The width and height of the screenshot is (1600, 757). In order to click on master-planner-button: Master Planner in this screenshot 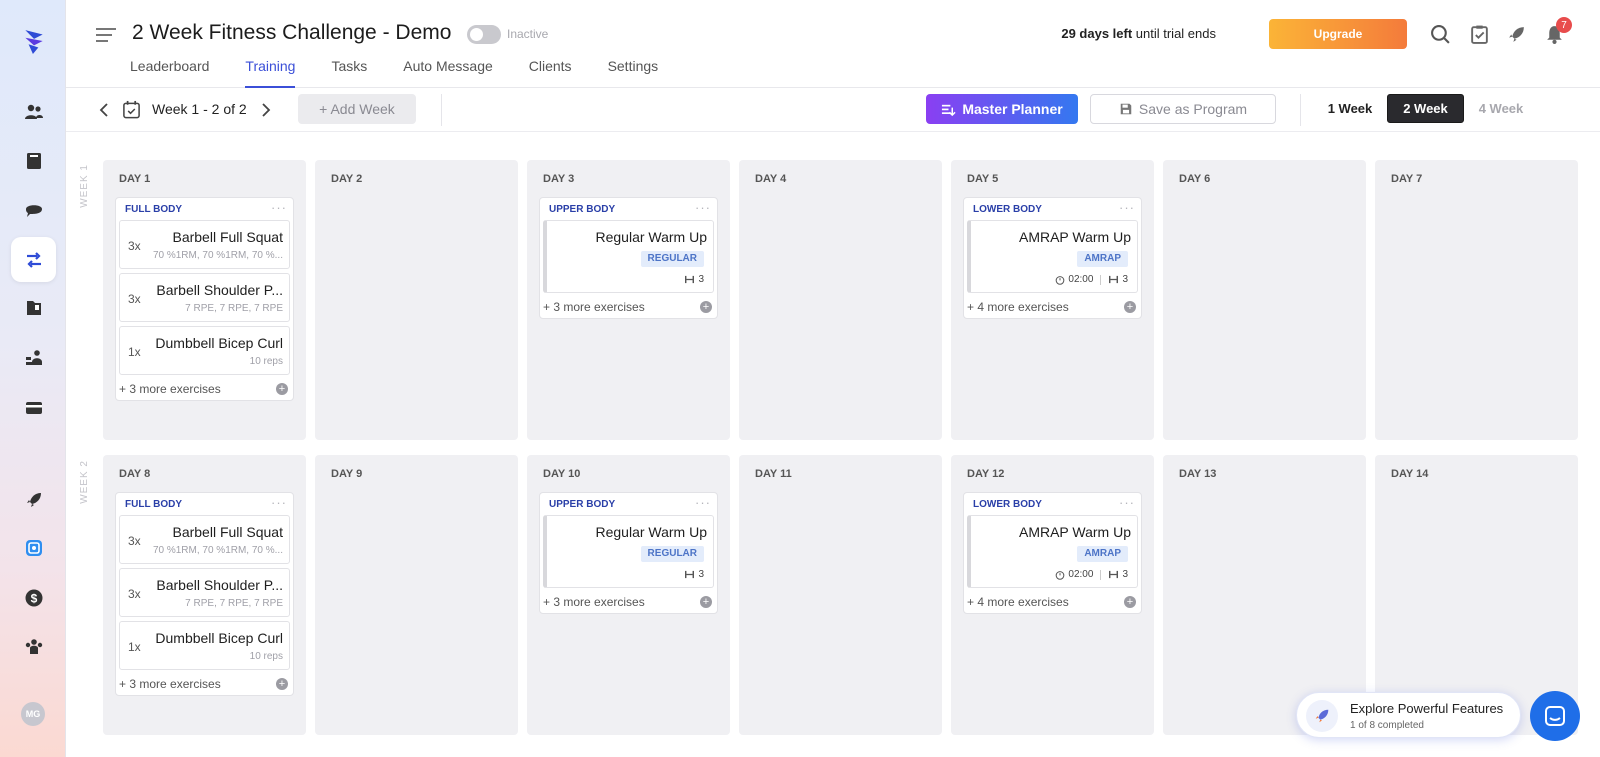, I will do `click(1002, 109)`.